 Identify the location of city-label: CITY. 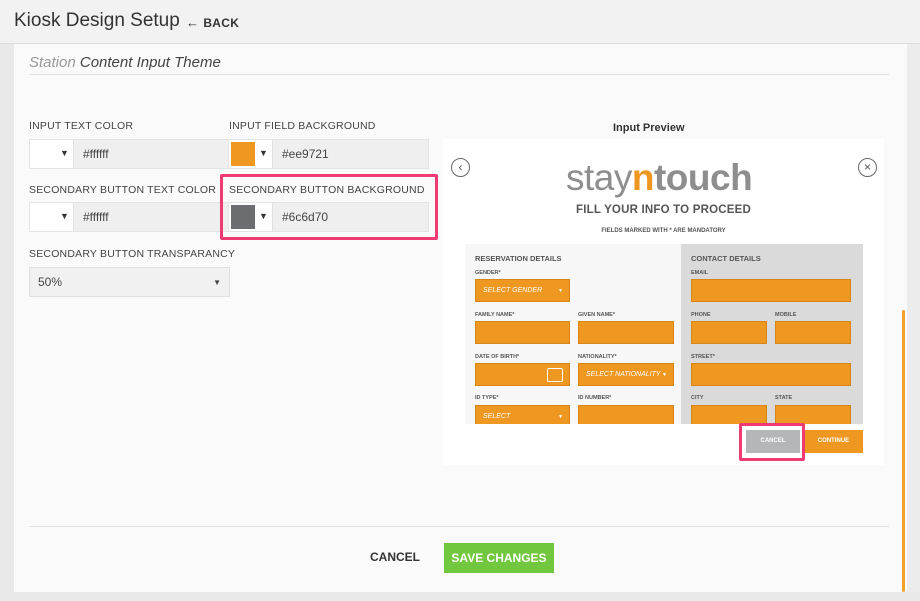
(697, 398).